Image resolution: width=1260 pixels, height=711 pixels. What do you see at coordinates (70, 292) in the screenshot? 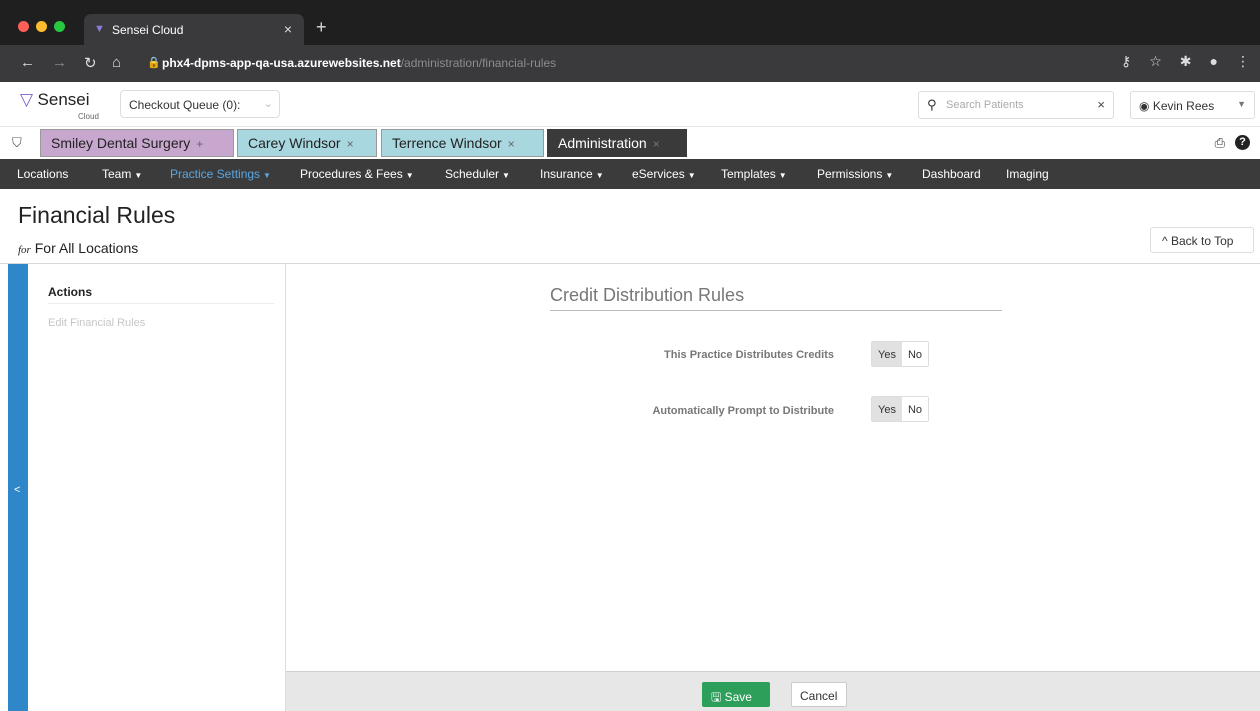
I see `actions-heading: Actions` at bounding box center [70, 292].